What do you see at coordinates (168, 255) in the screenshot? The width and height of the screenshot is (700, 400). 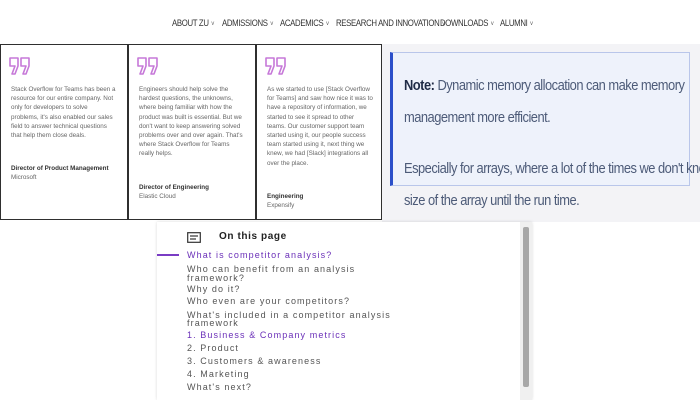 I see `toc-active-indicator` at bounding box center [168, 255].